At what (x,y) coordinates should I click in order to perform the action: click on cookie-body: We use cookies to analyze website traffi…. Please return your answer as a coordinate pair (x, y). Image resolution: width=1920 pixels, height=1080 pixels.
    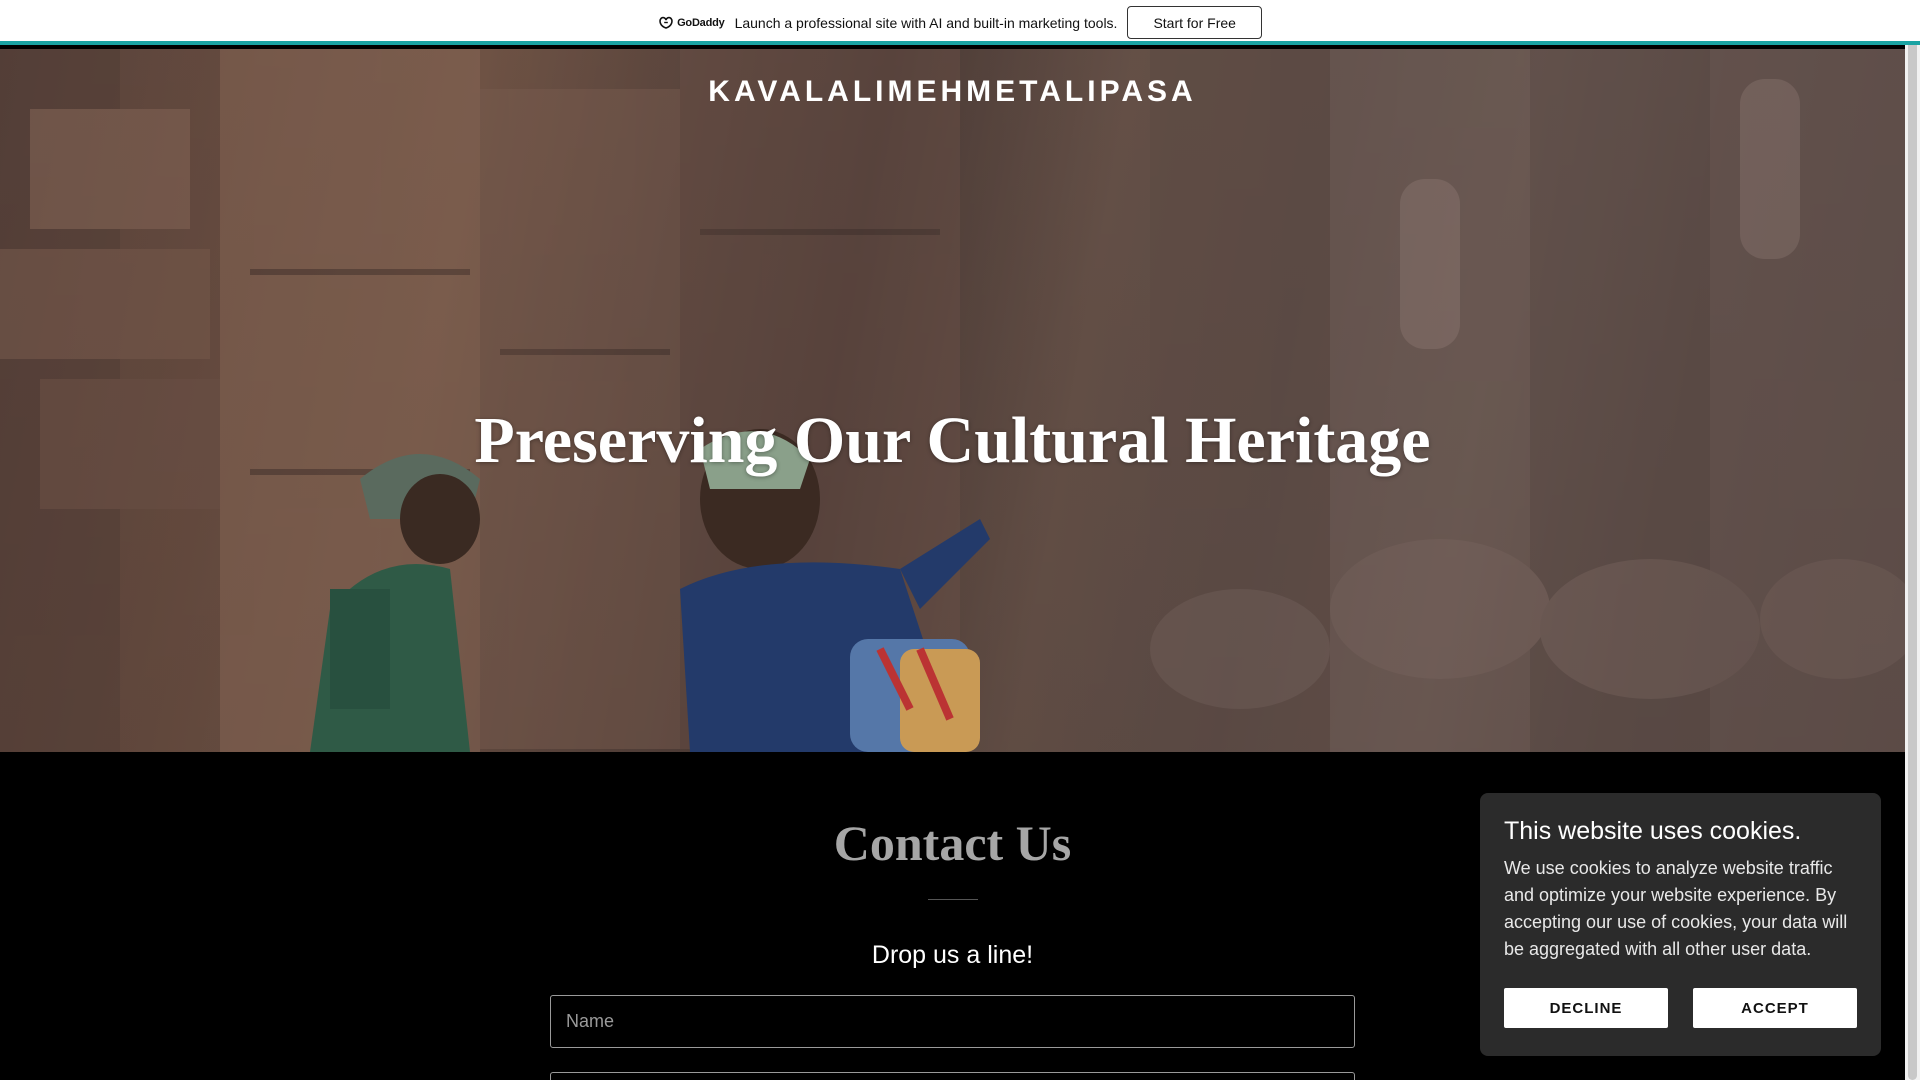
    Looking at the image, I should click on (1676, 908).